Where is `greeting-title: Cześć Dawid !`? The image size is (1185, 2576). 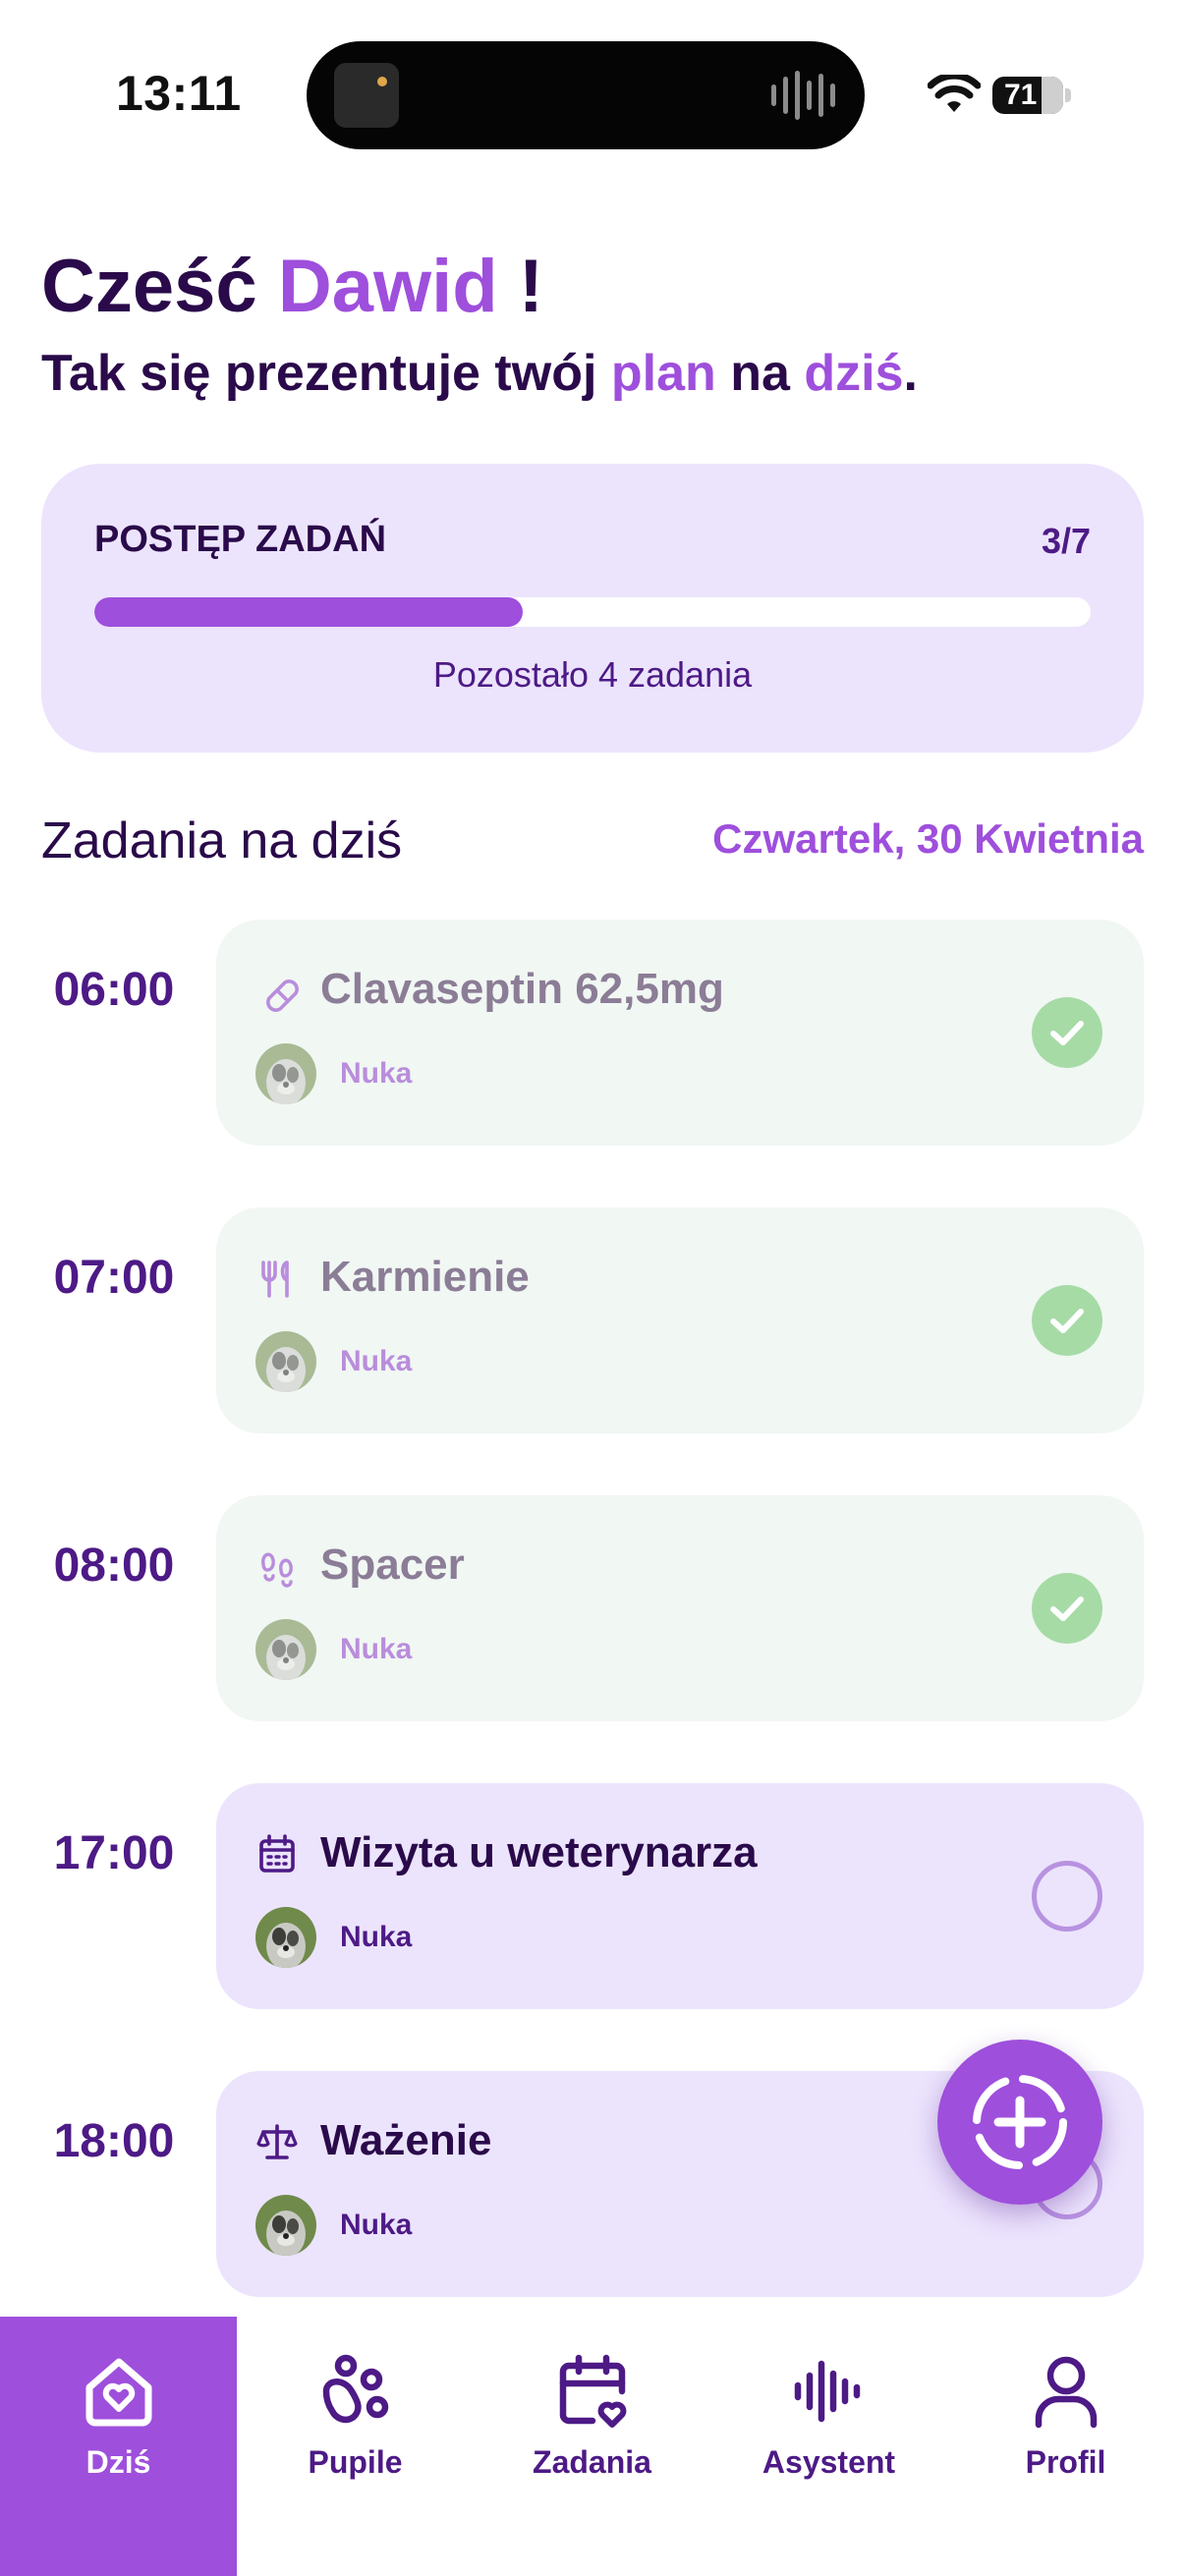 greeting-title: Cześć Dawid ! is located at coordinates (292, 286).